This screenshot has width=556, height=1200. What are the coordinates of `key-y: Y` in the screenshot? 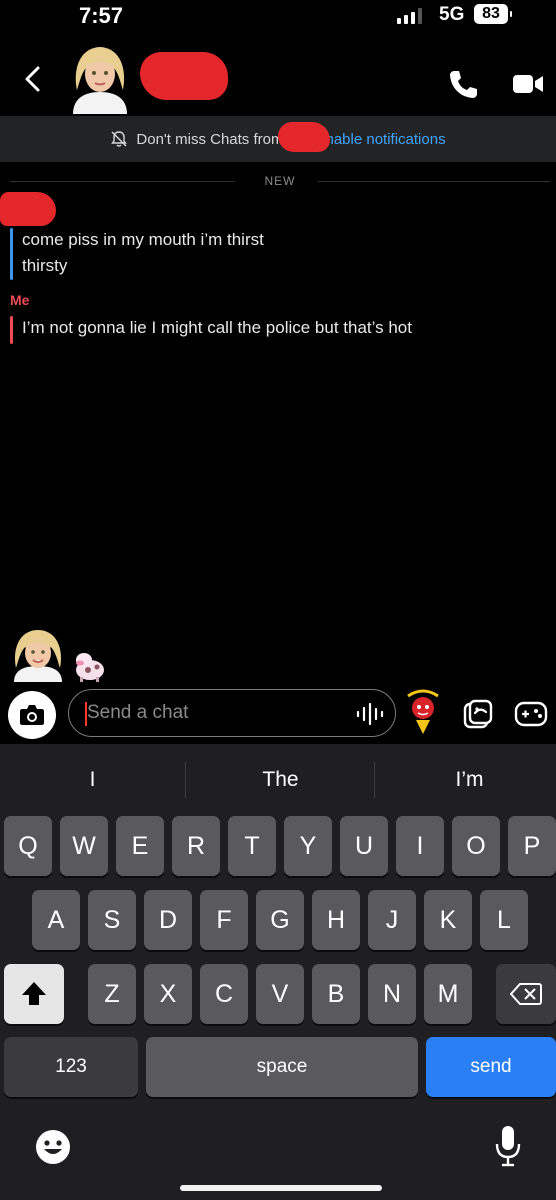 It's located at (308, 846).